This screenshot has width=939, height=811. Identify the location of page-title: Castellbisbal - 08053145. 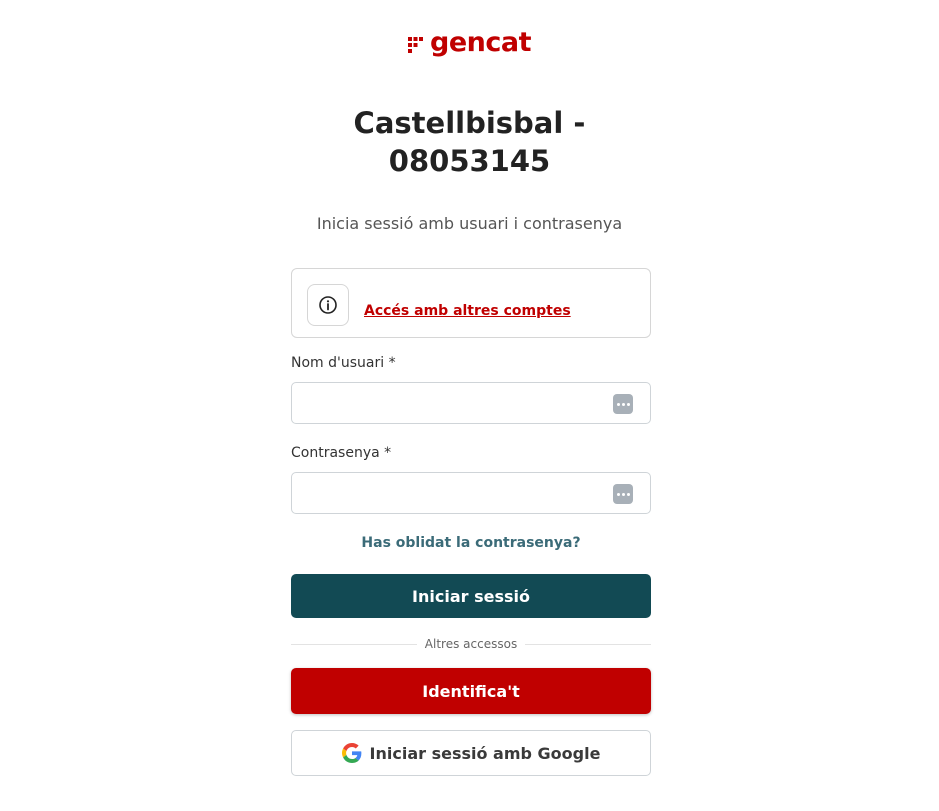
(469, 142).